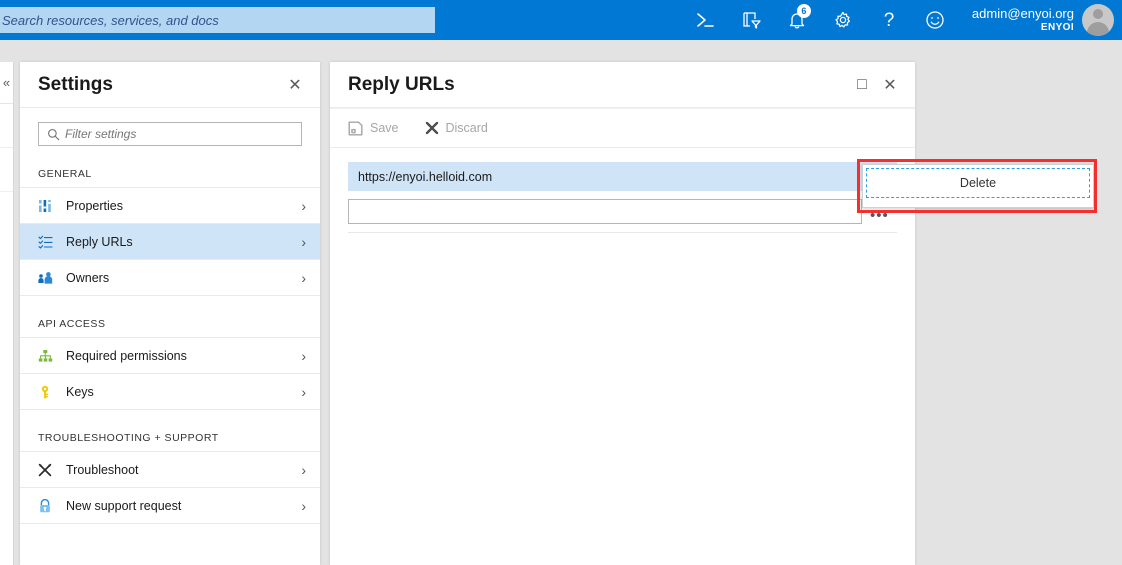 The image size is (1122, 565). I want to click on hierarchy-icon, so click(49, 356).